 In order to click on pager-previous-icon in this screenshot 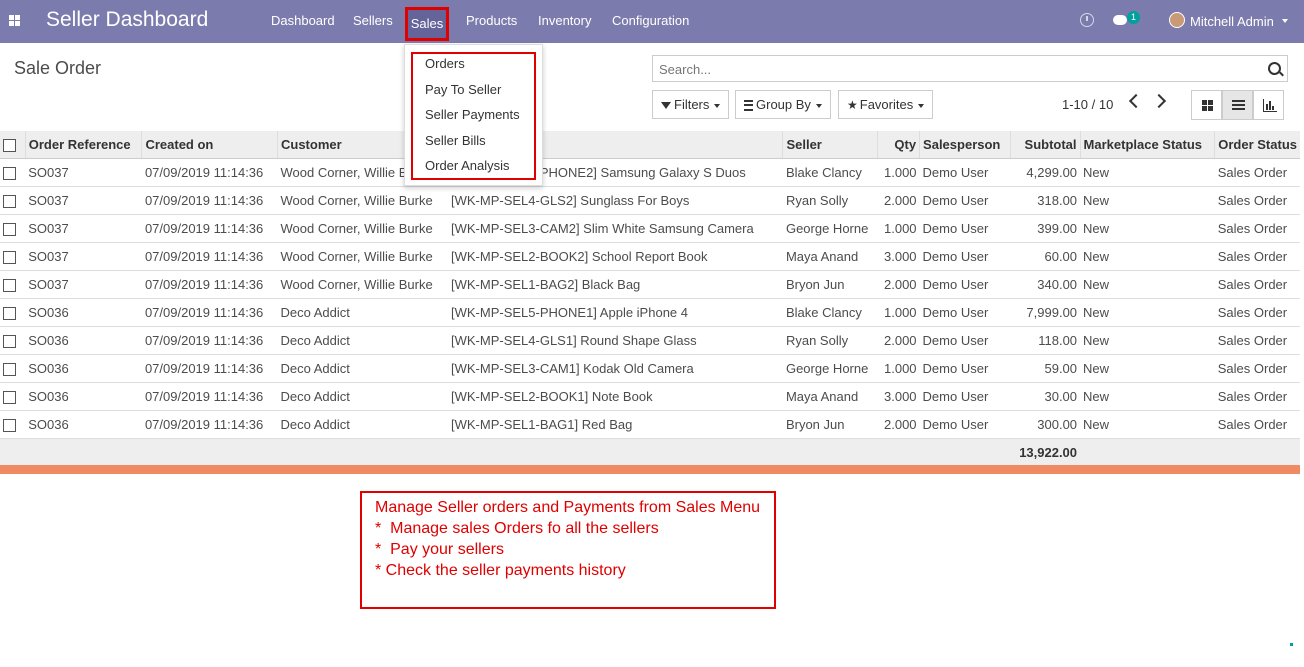, I will do `click(1136, 101)`.